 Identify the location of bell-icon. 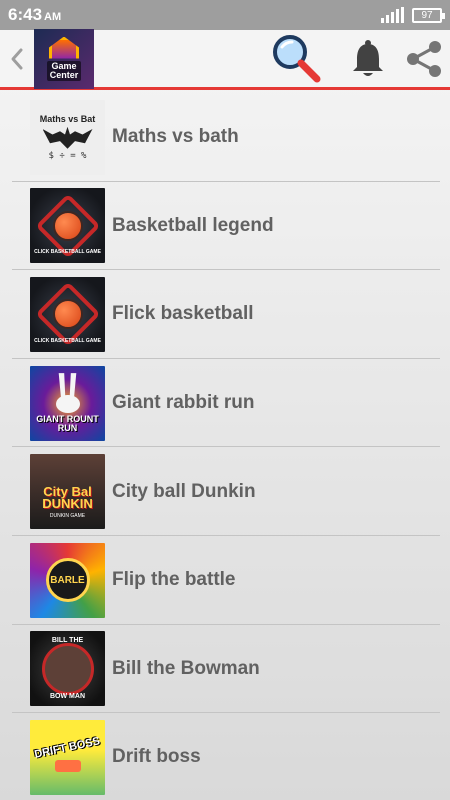
(368, 57).